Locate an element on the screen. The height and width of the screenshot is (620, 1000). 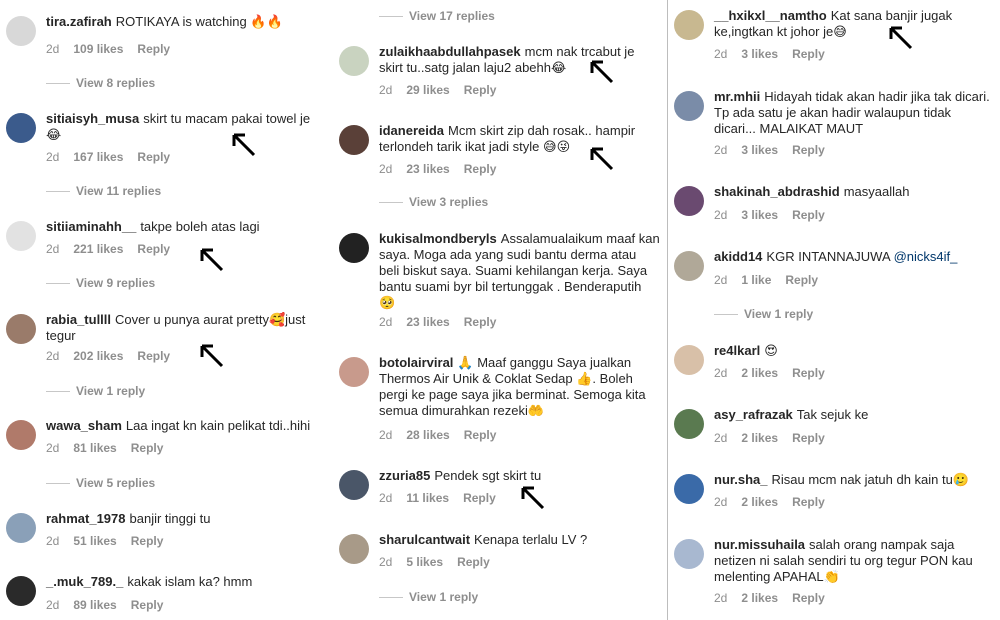
comment-username: wawa_sham is located at coordinates (84, 425).